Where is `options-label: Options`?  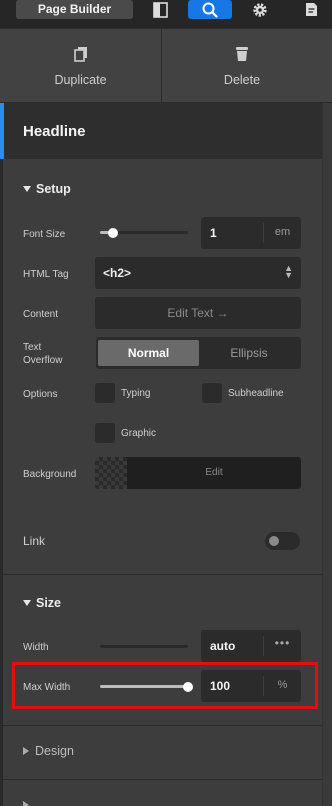
options-label: Options is located at coordinates (40, 394).